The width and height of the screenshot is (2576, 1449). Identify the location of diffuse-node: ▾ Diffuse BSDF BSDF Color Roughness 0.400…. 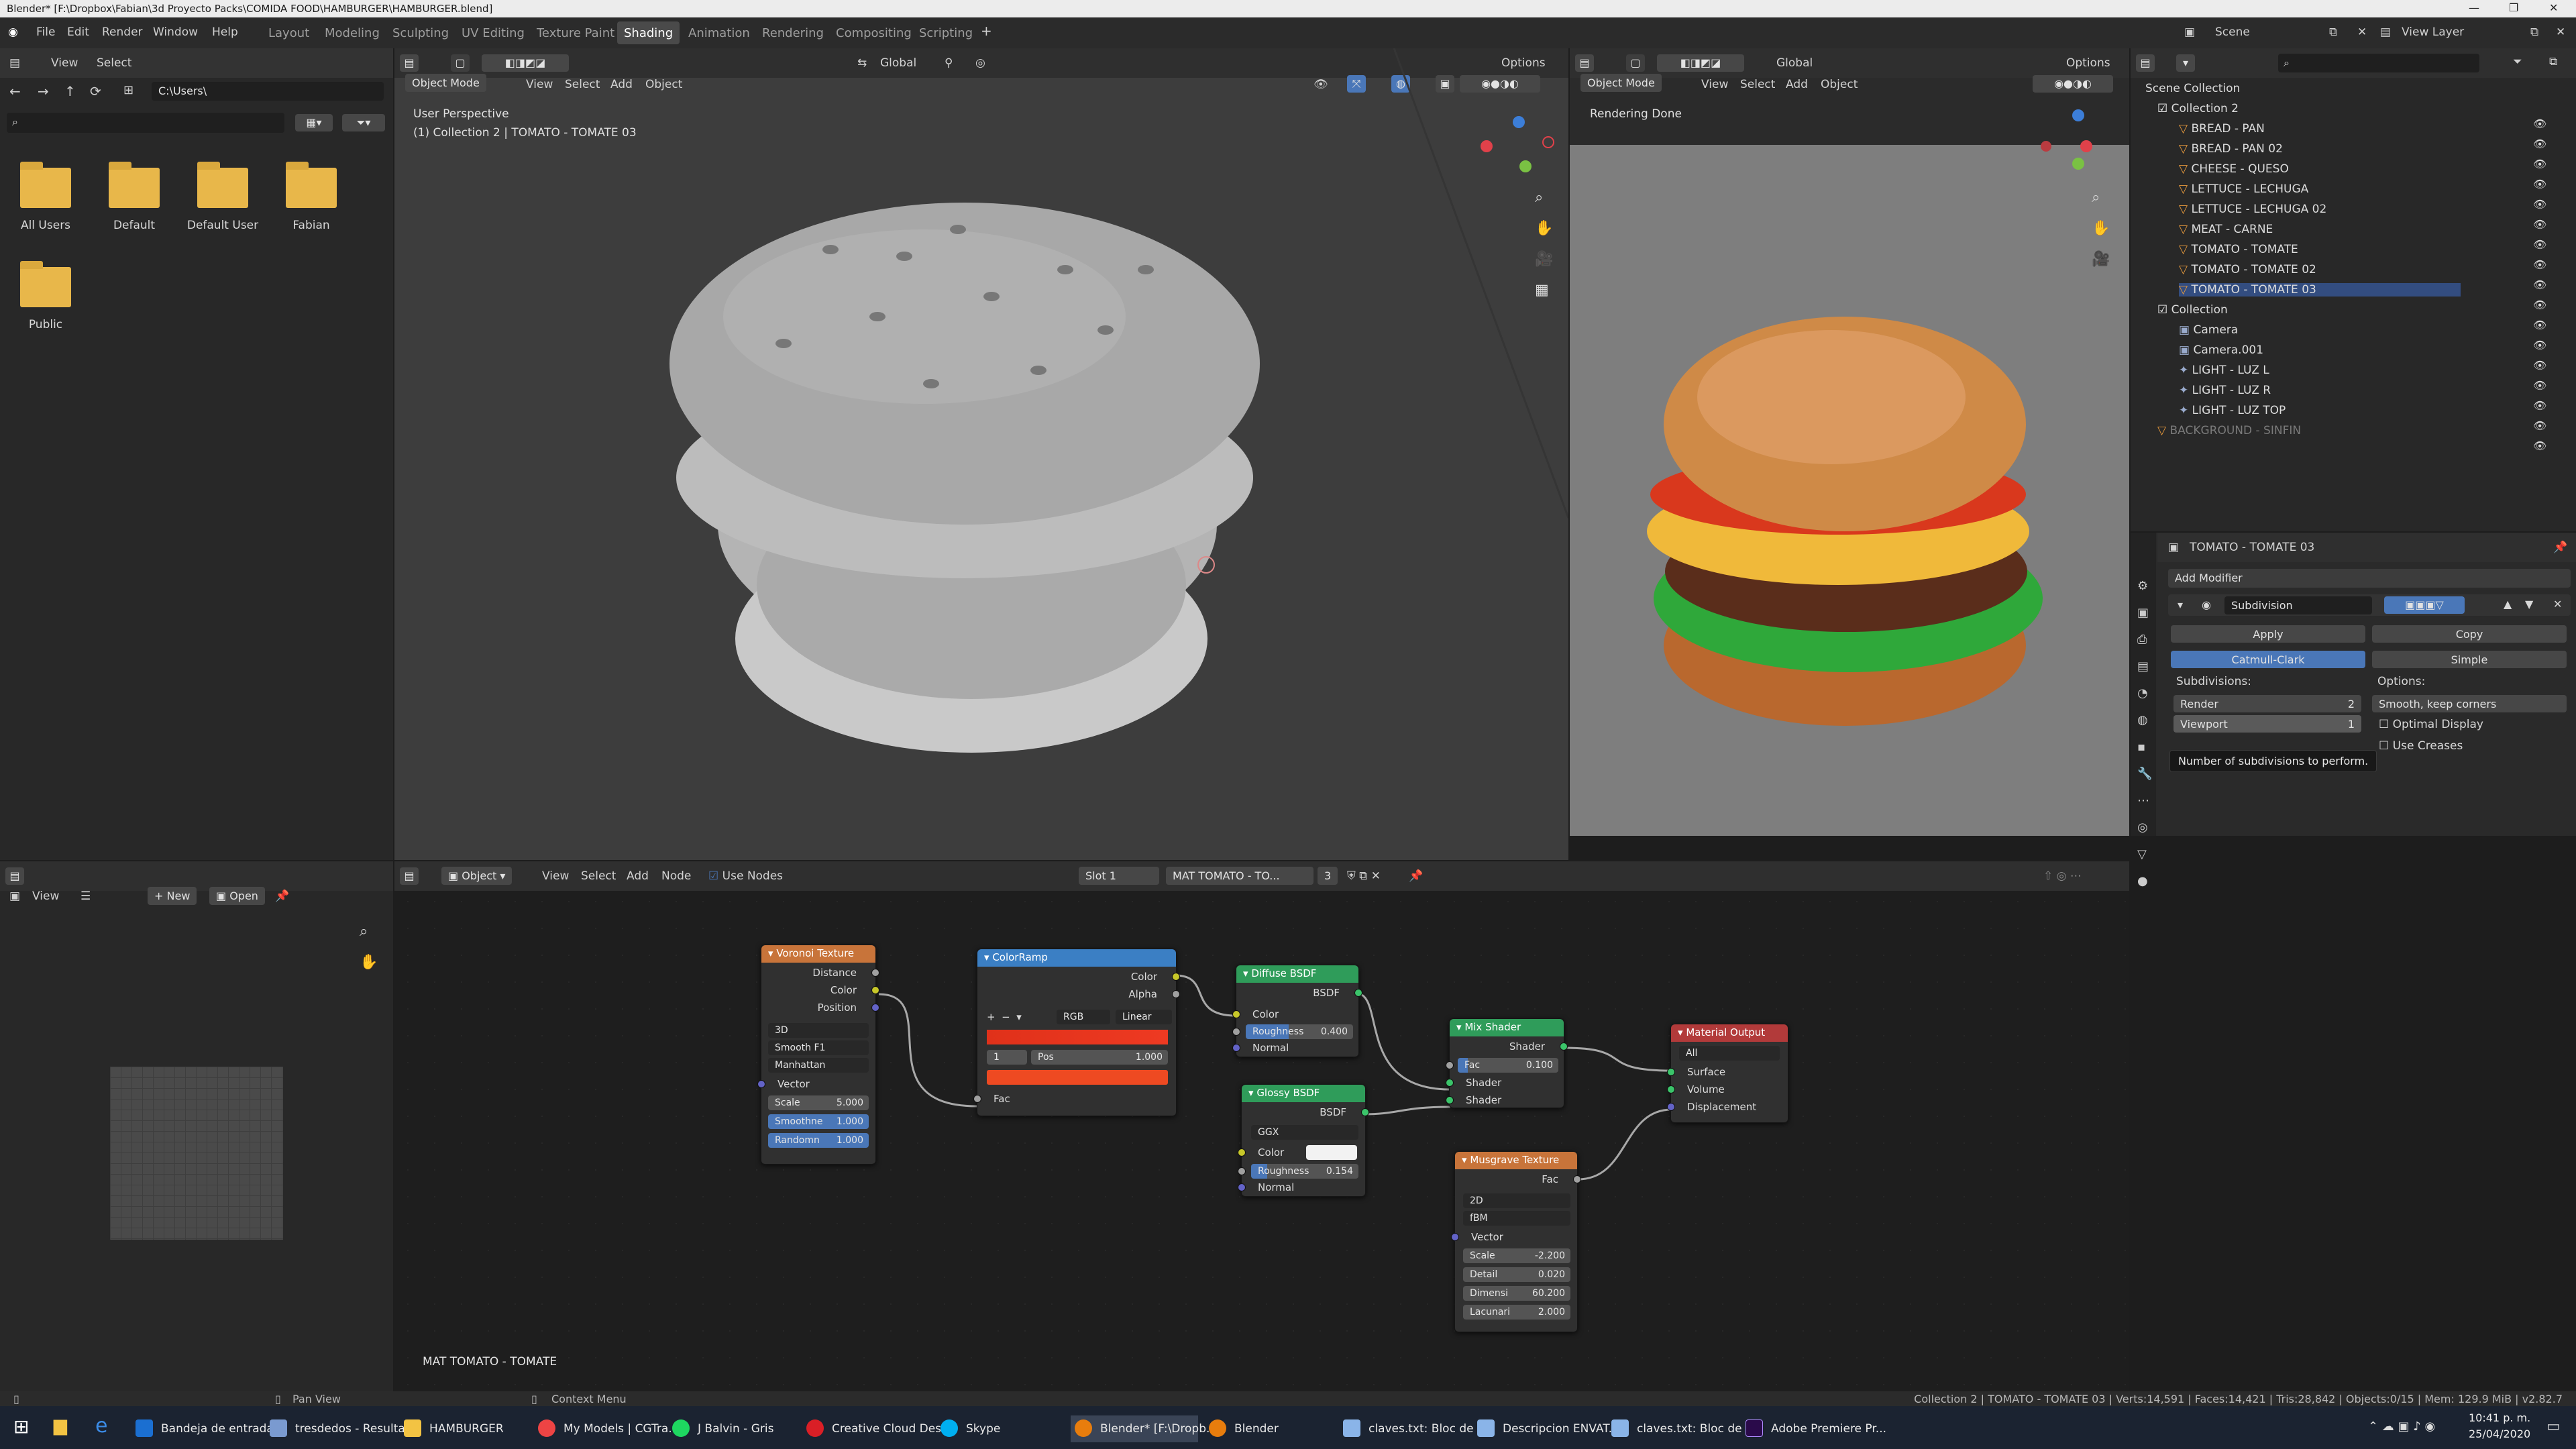
(1297, 1011).